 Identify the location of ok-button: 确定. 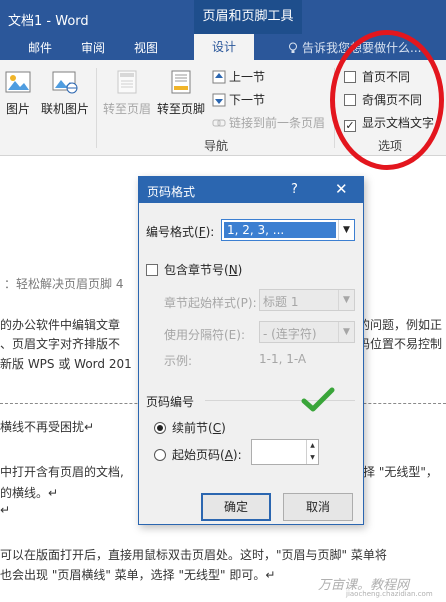
(236, 507).